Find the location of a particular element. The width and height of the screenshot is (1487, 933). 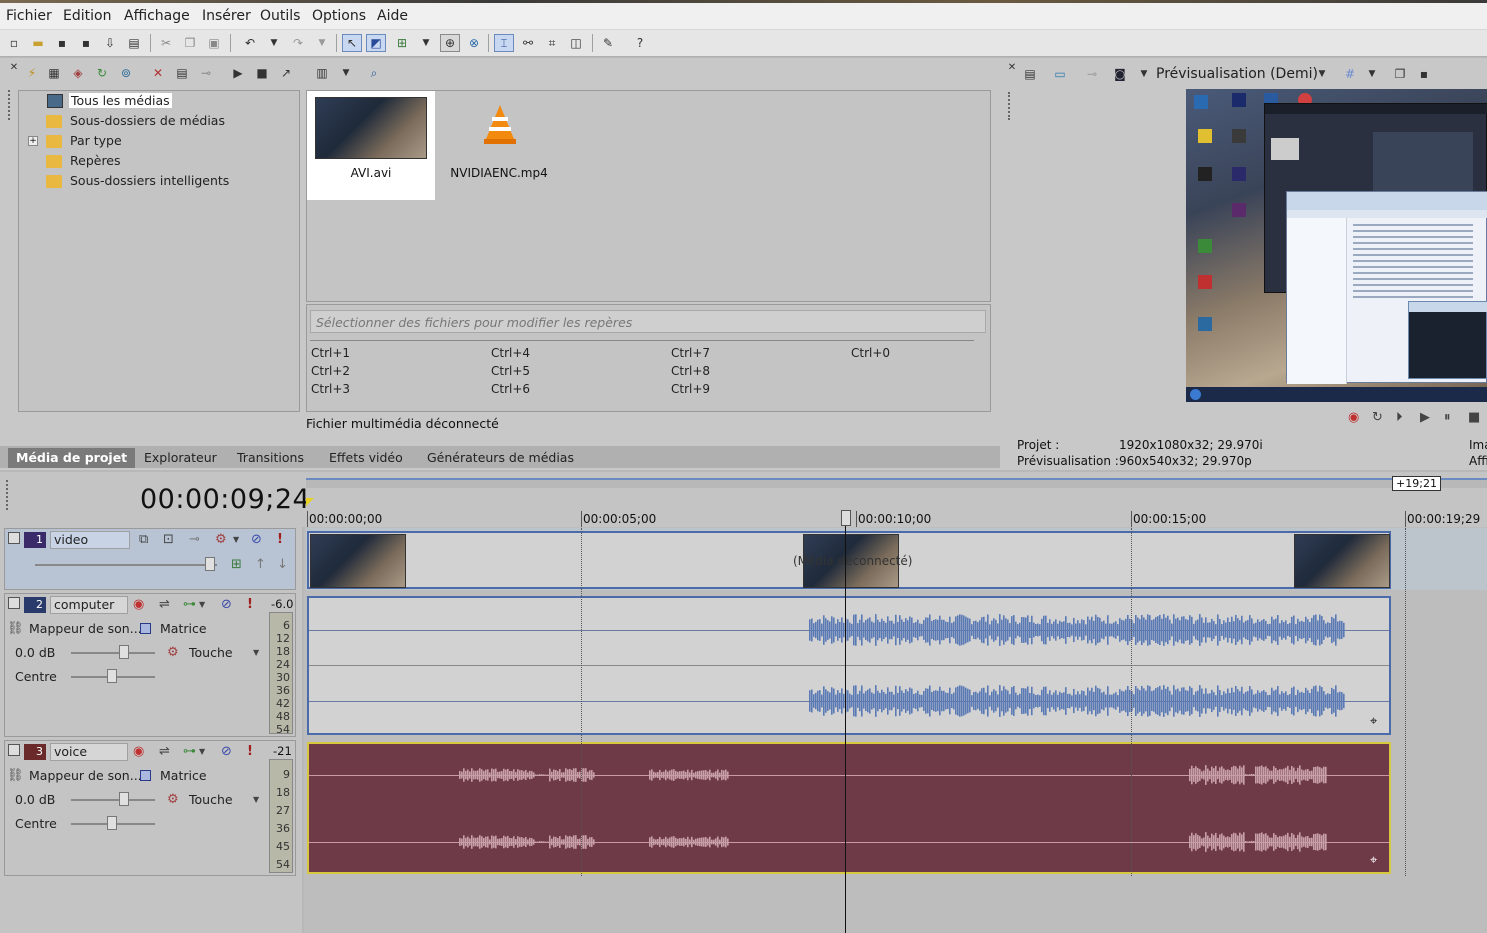

play-media-icon: ▶ is located at coordinates (238, 73).